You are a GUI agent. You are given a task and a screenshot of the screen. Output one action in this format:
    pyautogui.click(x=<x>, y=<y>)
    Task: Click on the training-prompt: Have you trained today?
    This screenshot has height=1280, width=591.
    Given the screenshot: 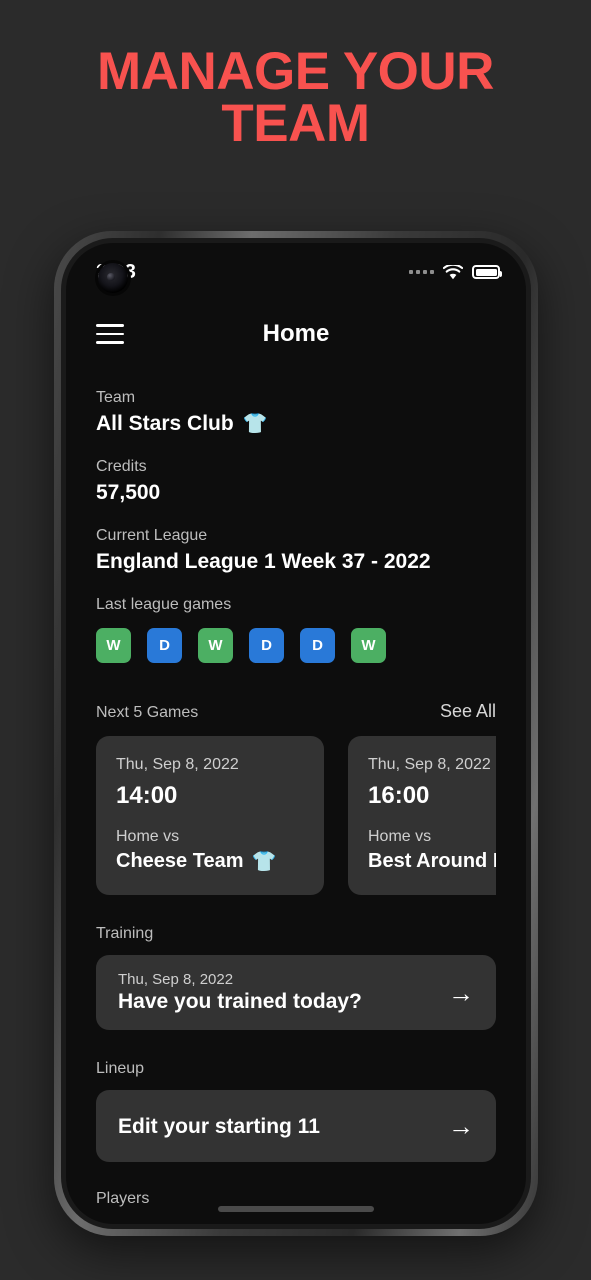 What is the action you would take?
    pyautogui.click(x=240, y=1001)
    